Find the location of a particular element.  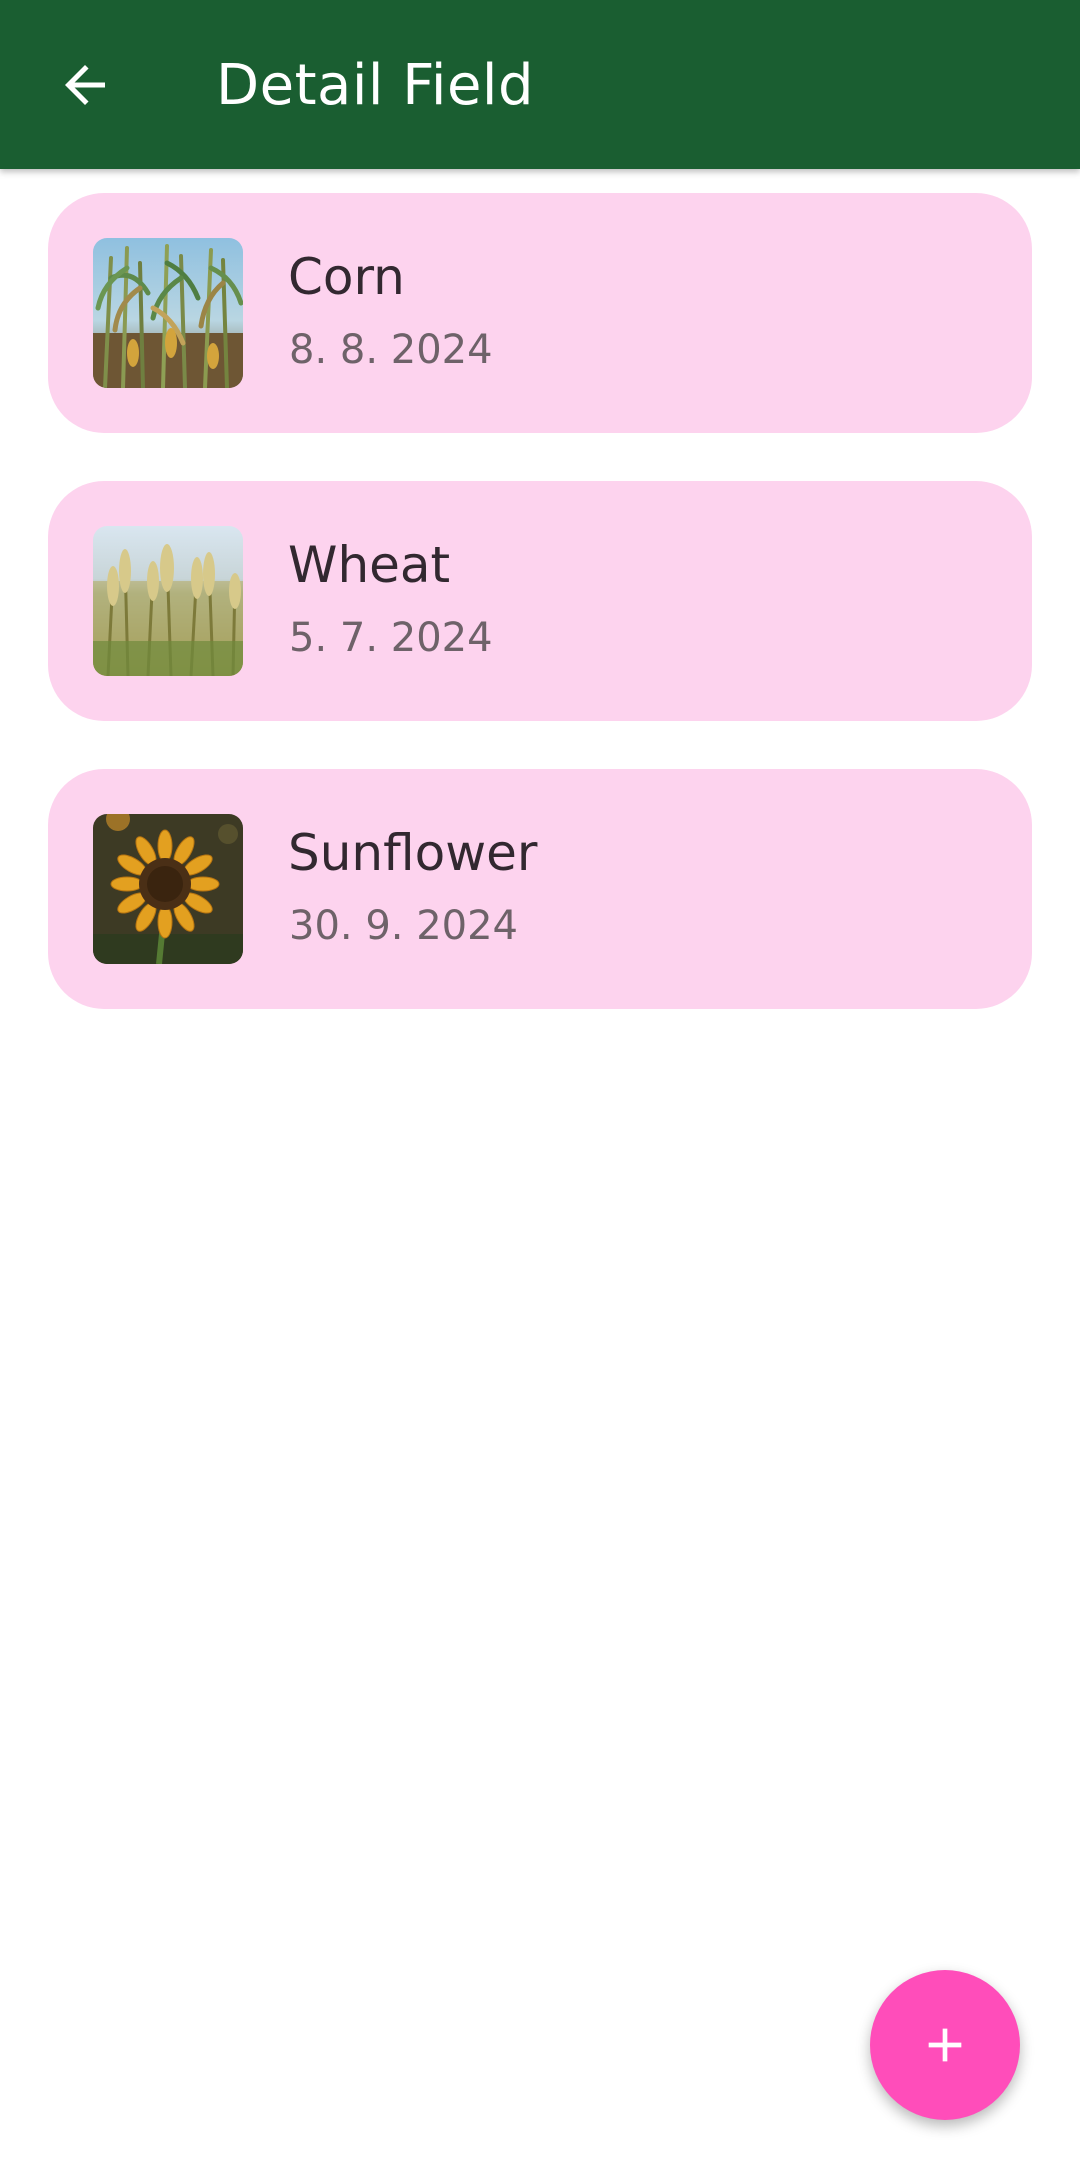

back-button is located at coordinates (85, 85).